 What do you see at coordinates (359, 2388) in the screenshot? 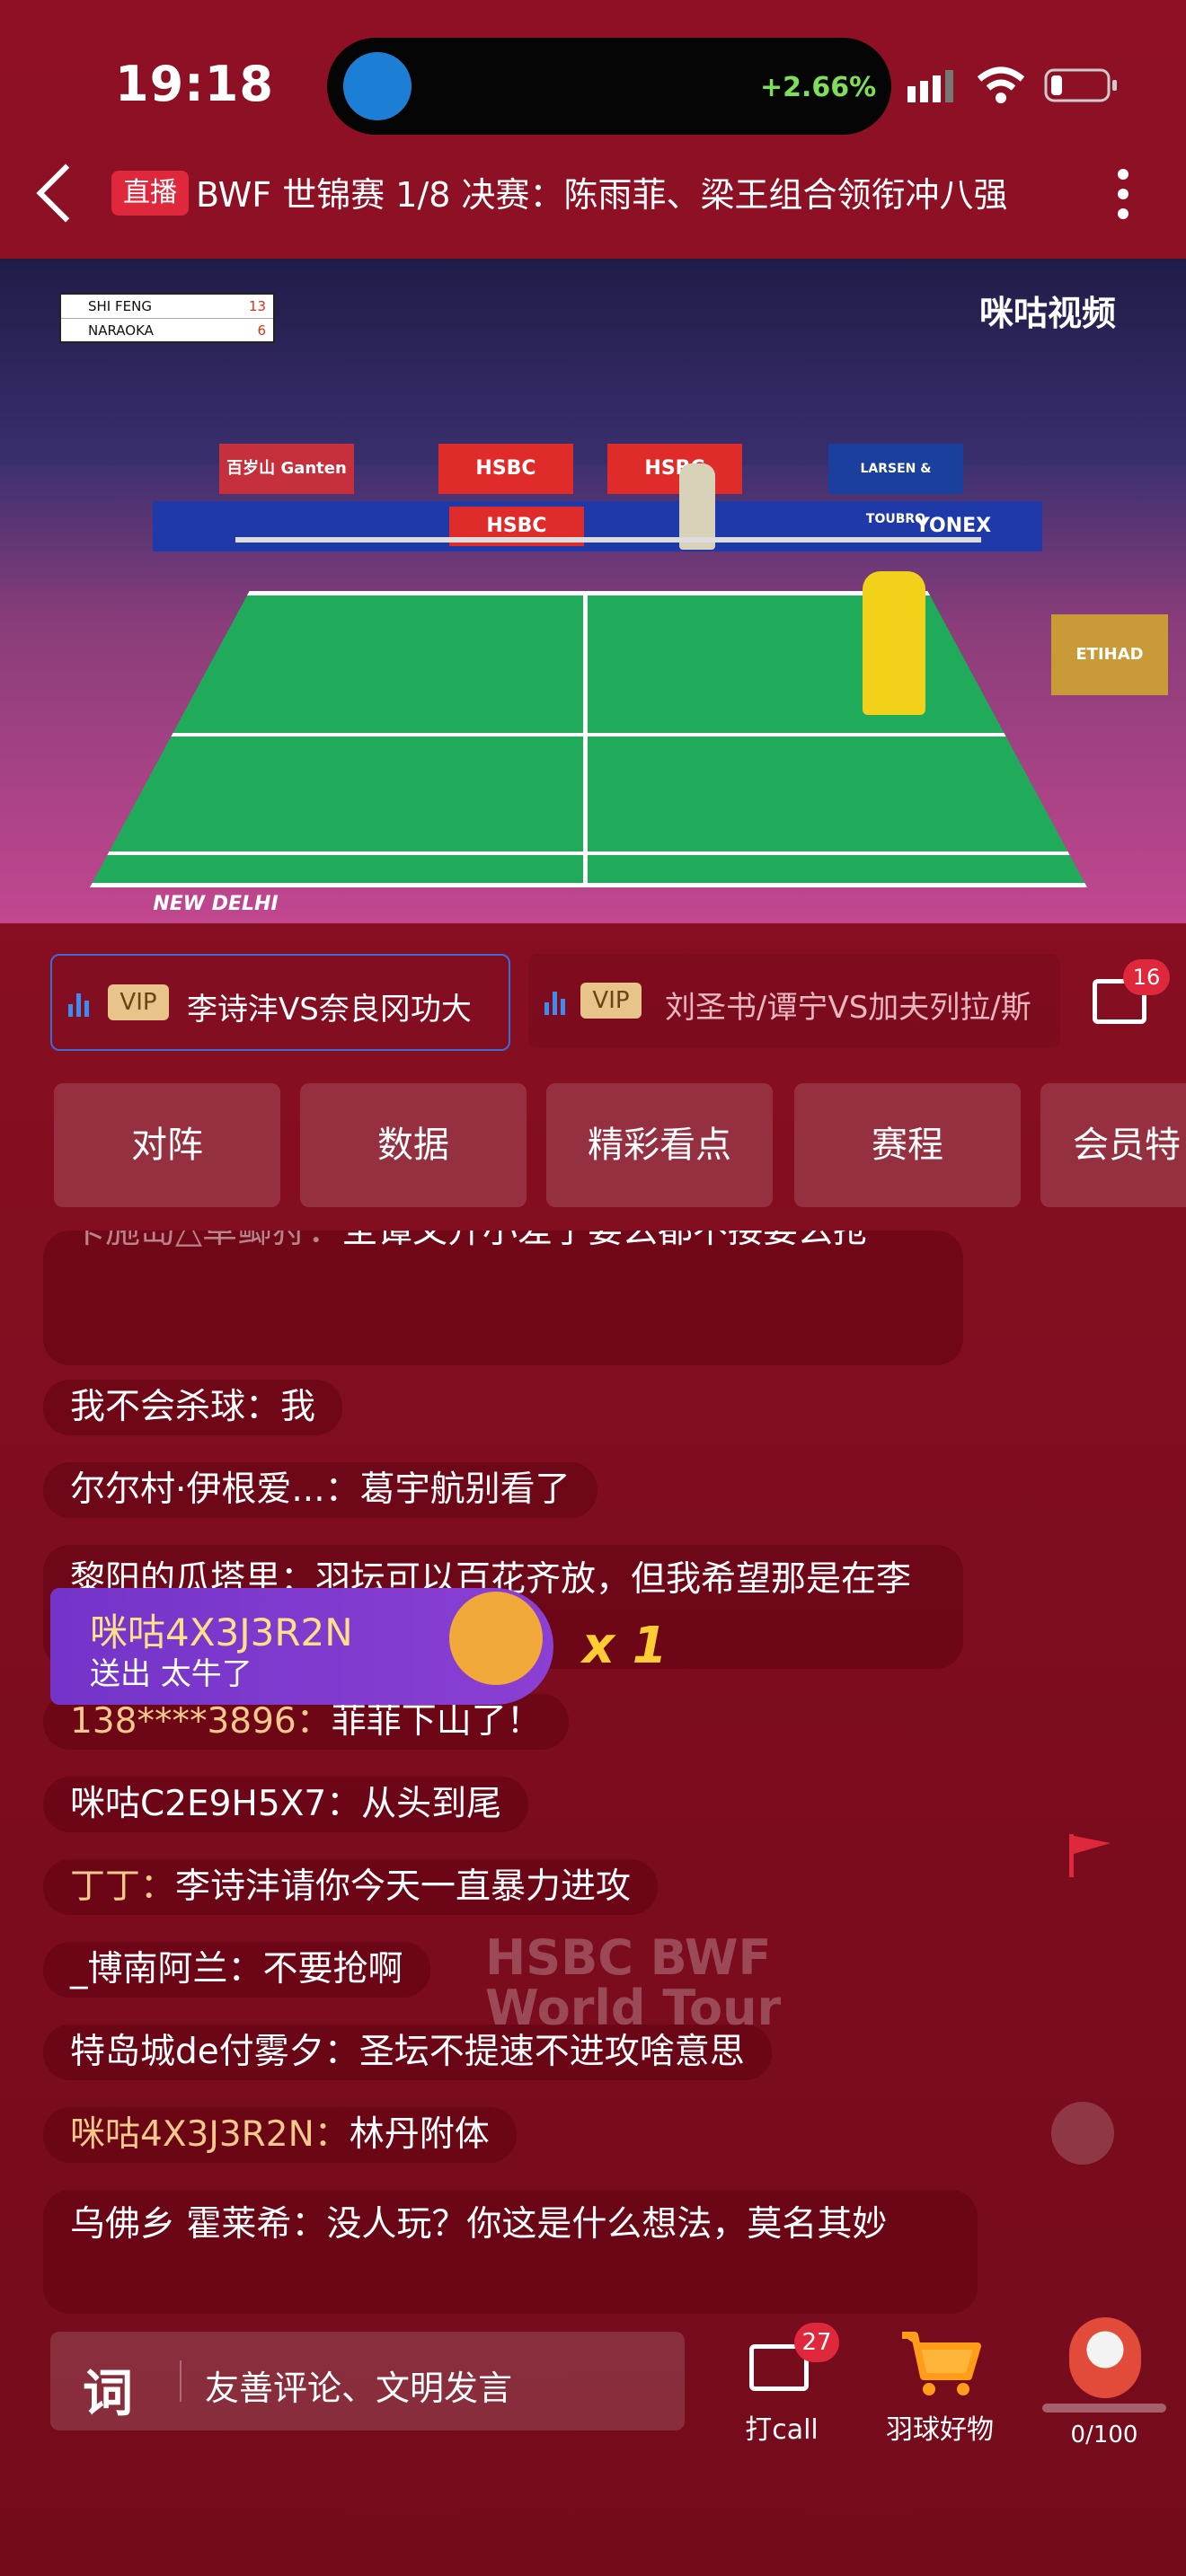
I see `comment-placeholder: 友善评论、文明发言` at bounding box center [359, 2388].